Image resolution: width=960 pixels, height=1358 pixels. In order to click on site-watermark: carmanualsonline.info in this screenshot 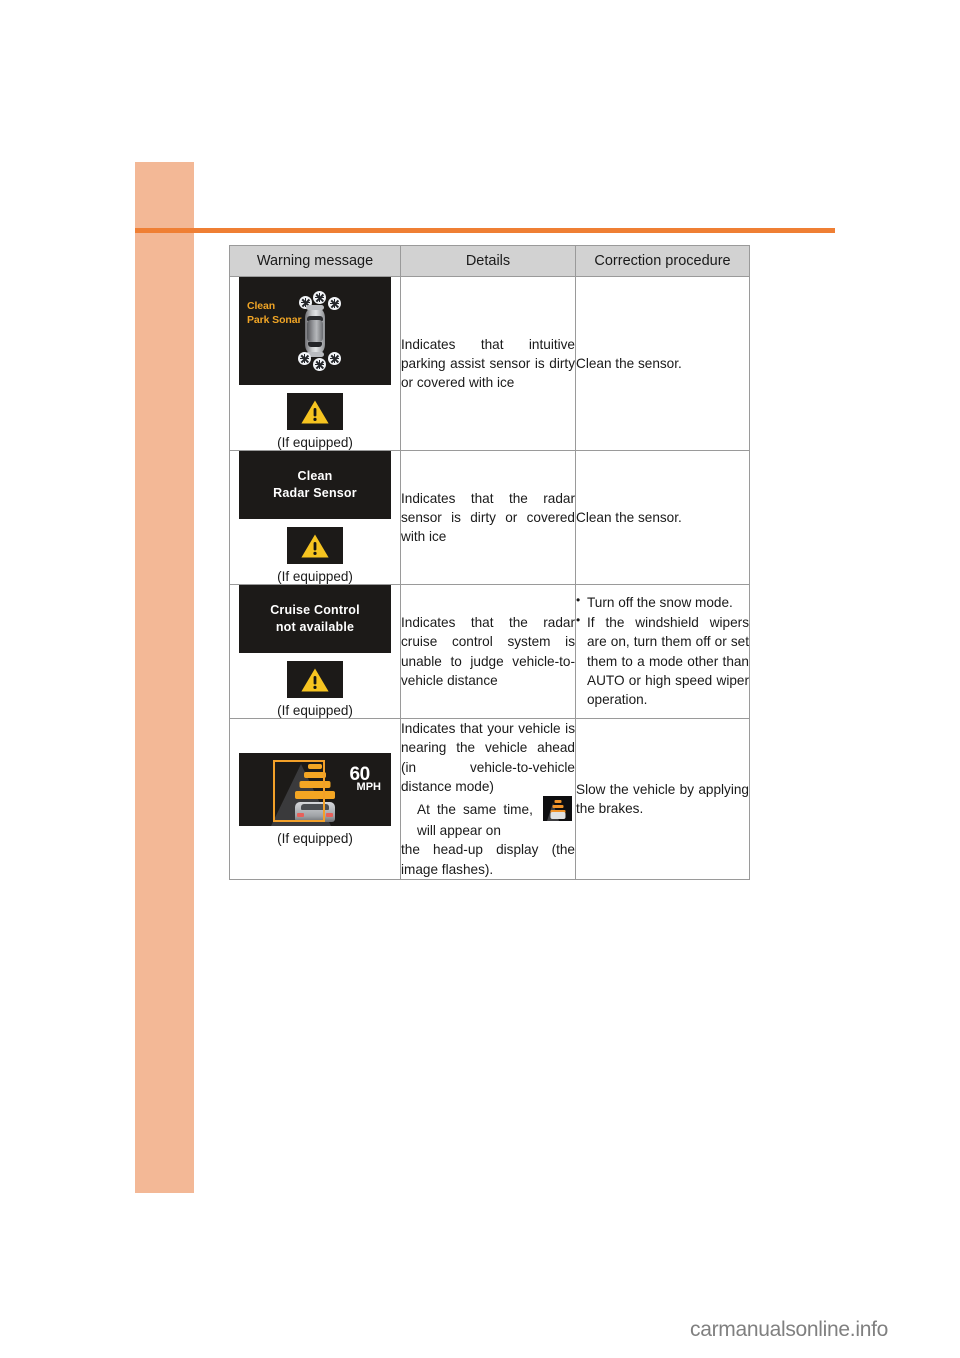, I will do `click(789, 1329)`.